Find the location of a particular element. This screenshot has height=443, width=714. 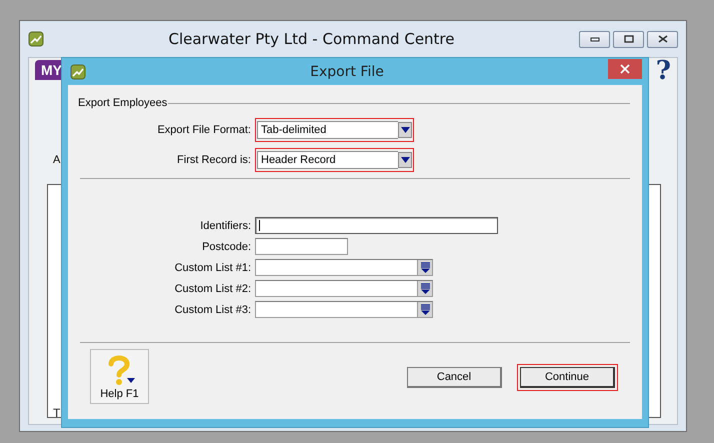

dialog-button: Cancel is located at coordinates (454, 377).